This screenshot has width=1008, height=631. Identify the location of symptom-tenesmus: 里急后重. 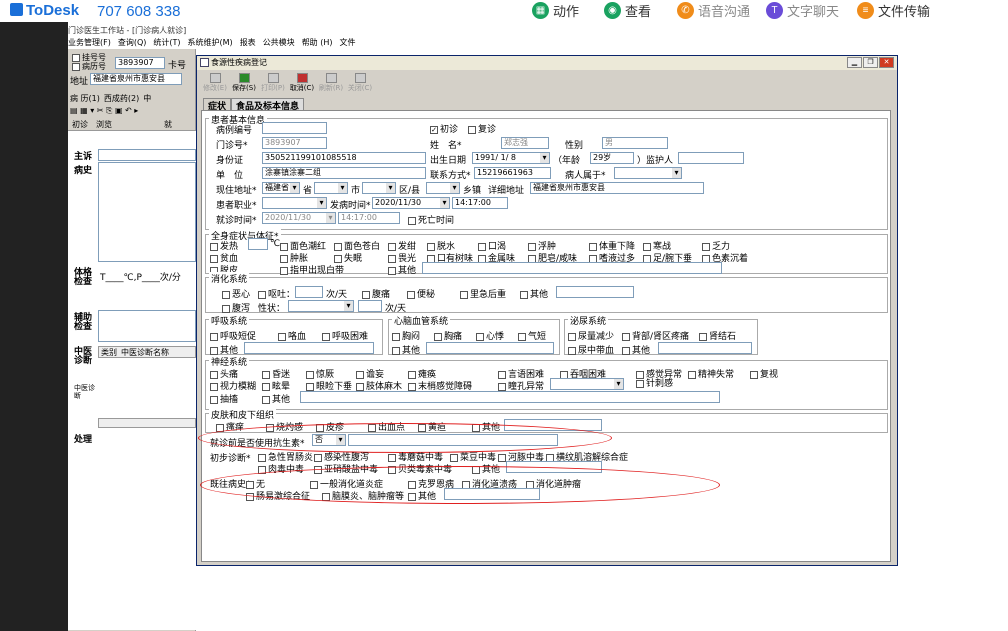
(483, 293).